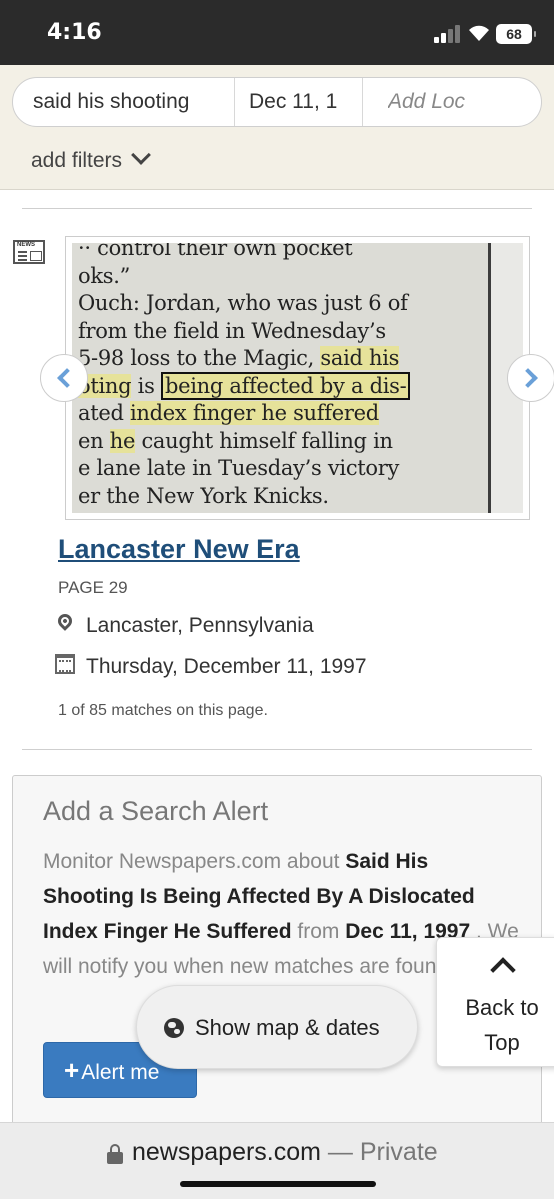  Describe the element at coordinates (226, 1152) in the screenshot. I see `url-domain: newspapers.com` at that location.